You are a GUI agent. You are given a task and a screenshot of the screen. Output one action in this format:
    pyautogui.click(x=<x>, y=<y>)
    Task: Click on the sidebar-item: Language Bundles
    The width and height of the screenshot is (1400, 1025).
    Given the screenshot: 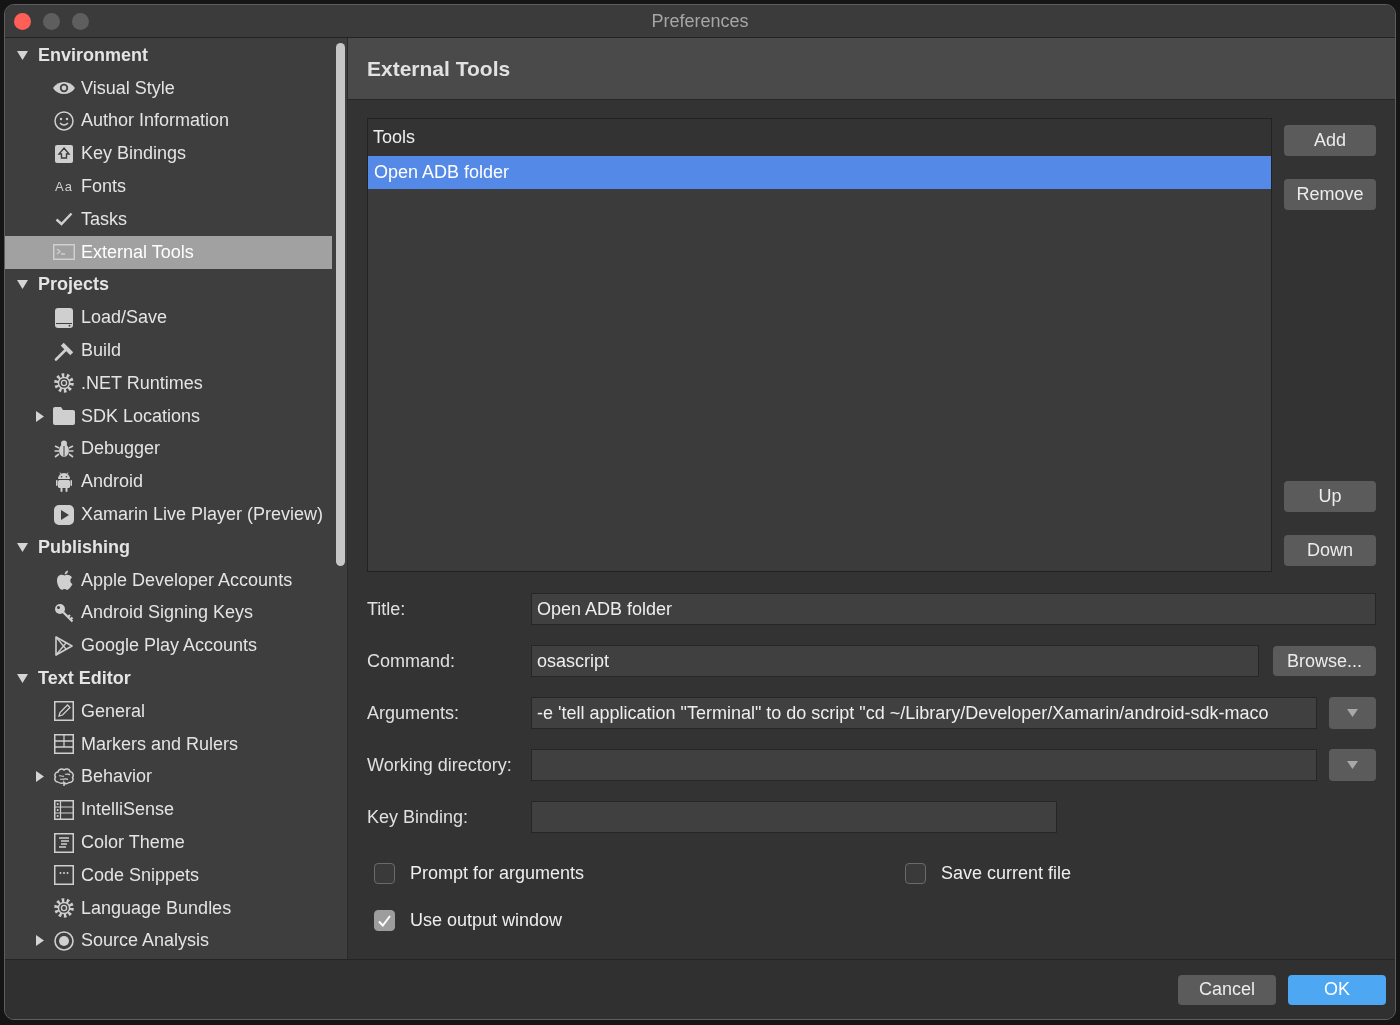 What is the action you would take?
    pyautogui.click(x=168, y=908)
    